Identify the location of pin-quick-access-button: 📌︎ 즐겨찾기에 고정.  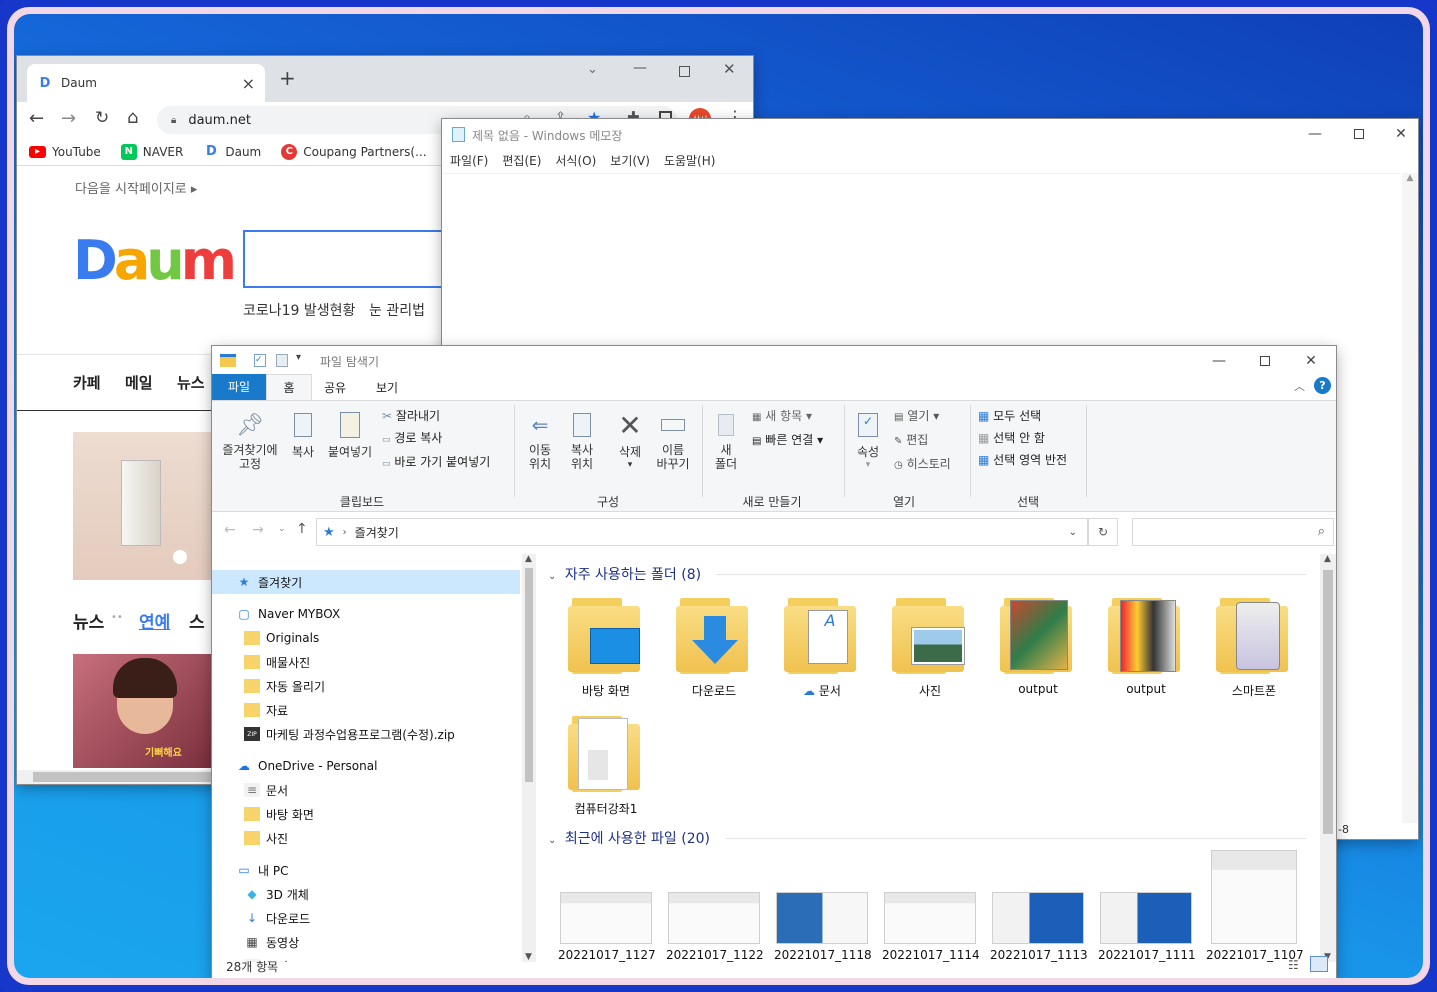
(250, 439).